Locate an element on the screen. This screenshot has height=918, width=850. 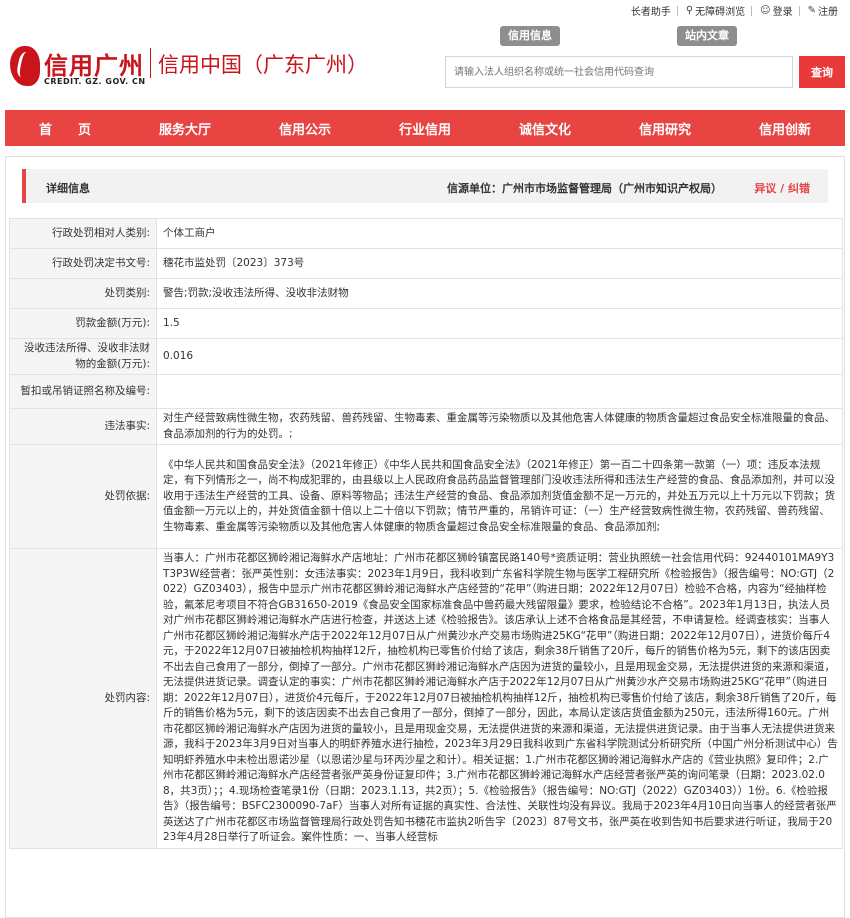
nav-industry-credit: 行业信用 is located at coordinates (425, 128).